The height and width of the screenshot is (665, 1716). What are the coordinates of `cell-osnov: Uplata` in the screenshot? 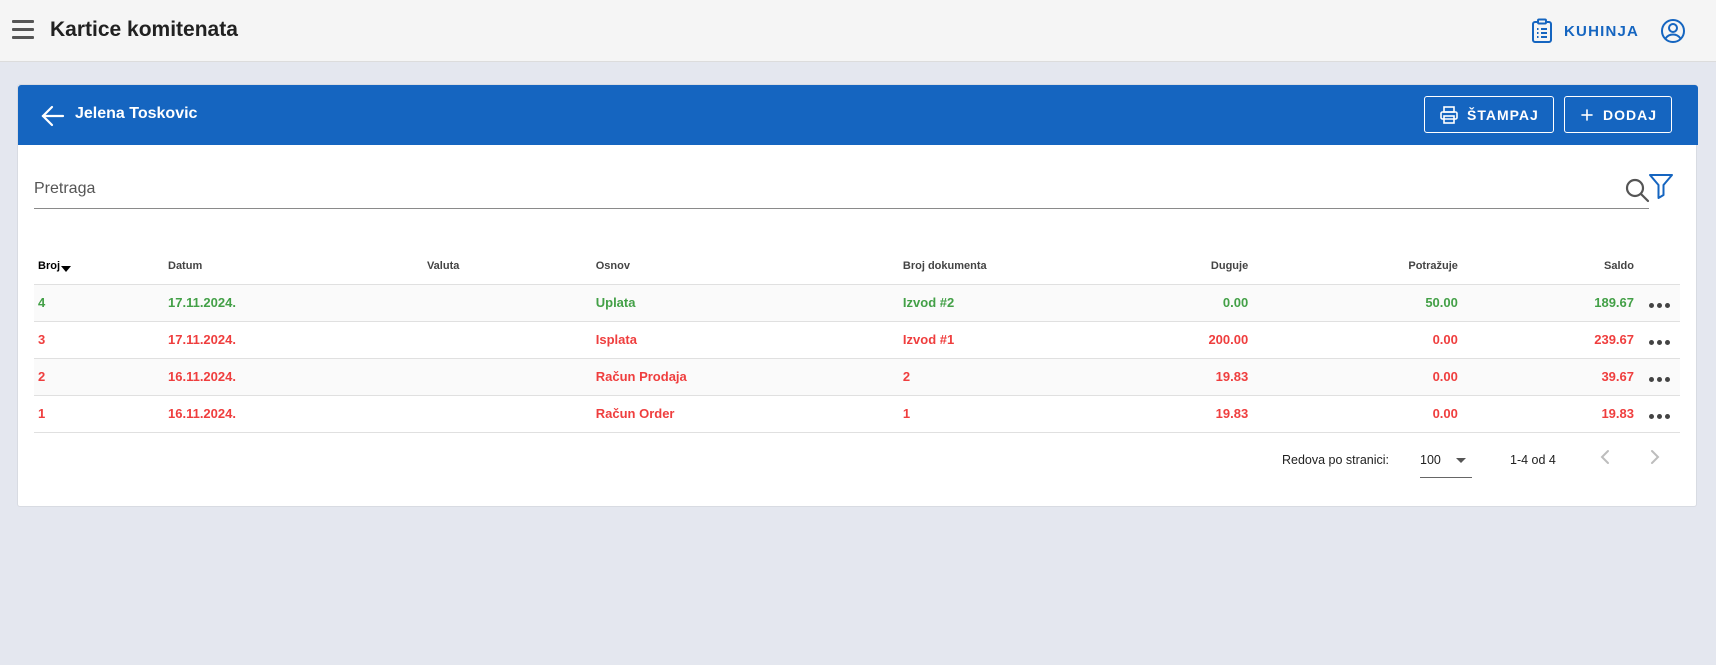 It's located at (745, 303).